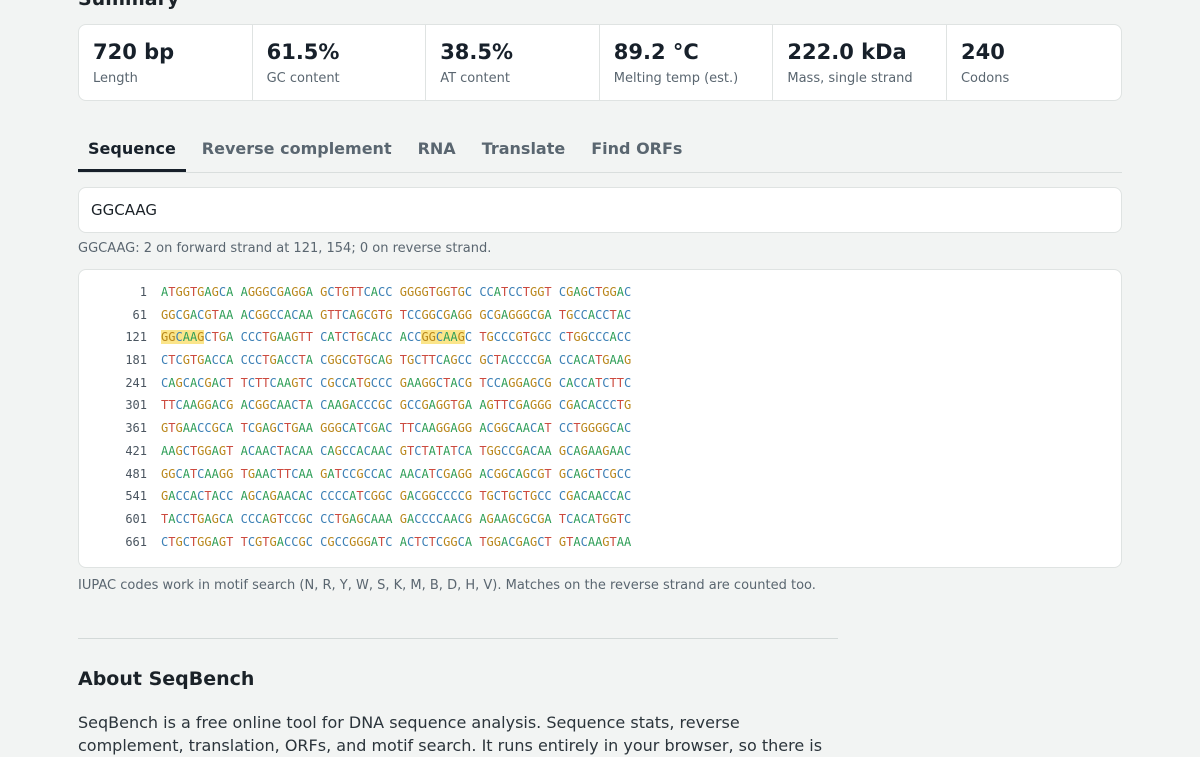 This screenshot has width=1200, height=757. What do you see at coordinates (276, 541) in the screenshot?
I see `base-group: TCGTGACCGC` at bounding box center [276, 541].